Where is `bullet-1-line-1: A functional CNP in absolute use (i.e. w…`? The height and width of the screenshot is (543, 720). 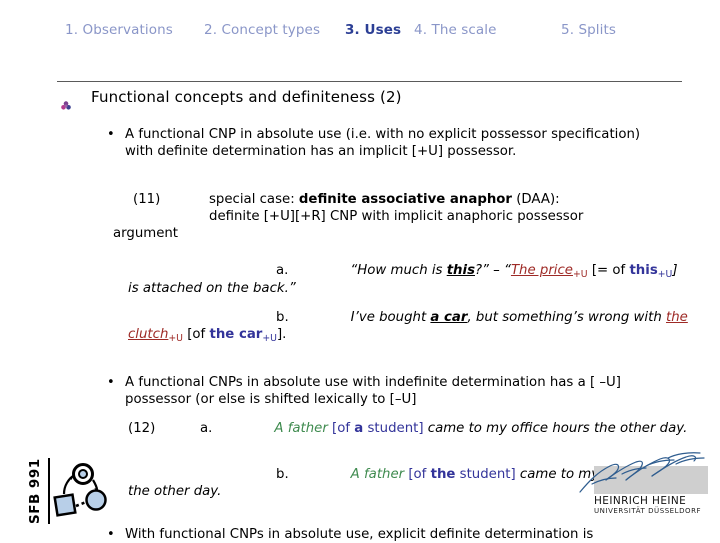
bullet-1-line-1: A functional CNP in absolute use (i.e. w… is located at coordinates (336, 134).